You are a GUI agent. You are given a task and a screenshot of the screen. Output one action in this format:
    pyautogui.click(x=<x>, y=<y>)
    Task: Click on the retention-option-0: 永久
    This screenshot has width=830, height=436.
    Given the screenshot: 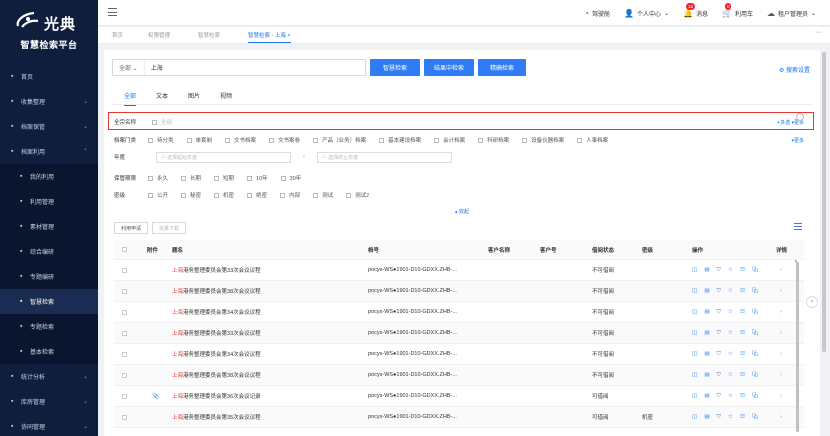 What is the action you would take?
    pyautogui.click(x=158, y=178)
    